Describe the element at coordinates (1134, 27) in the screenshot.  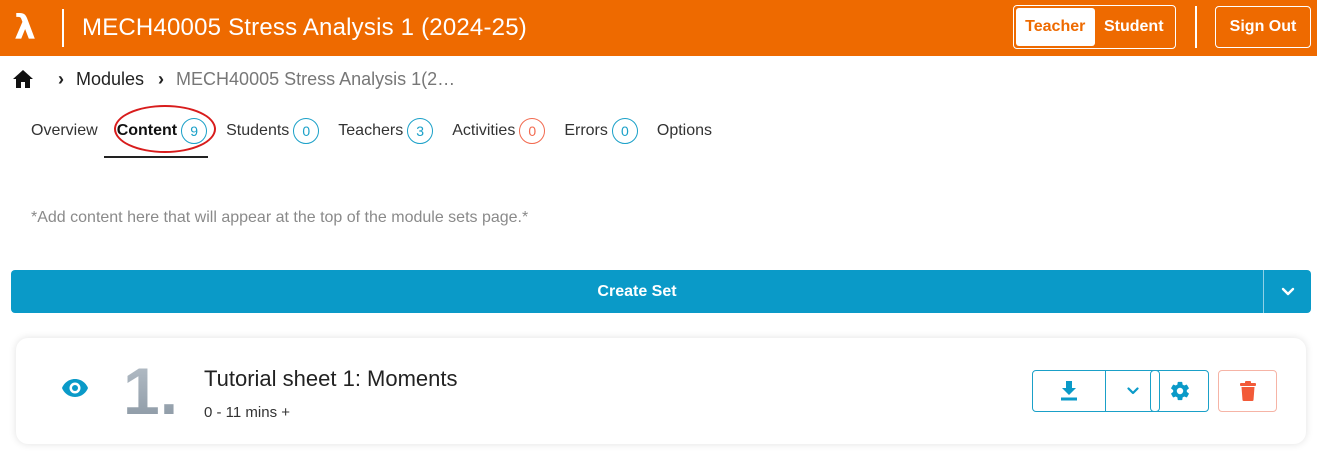
I see `student-role-button: Student` at that location.